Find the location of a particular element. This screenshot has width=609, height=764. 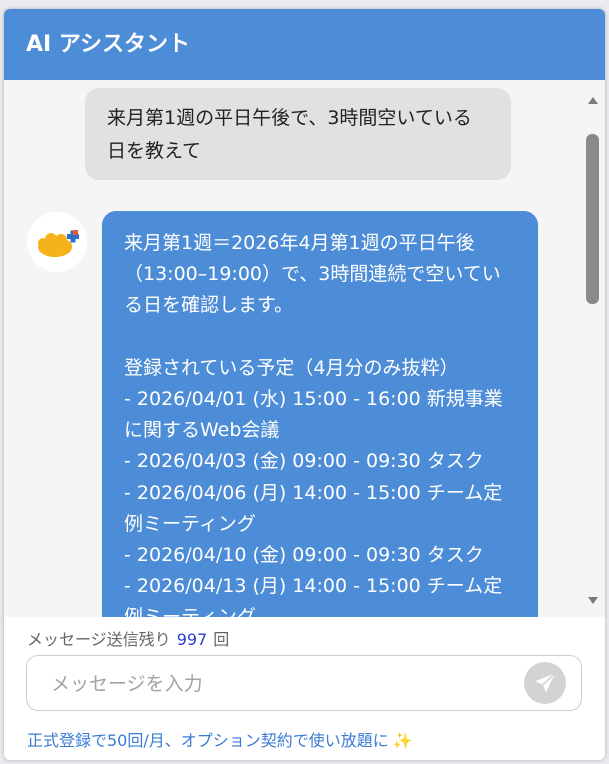

remaining-messages: メッセージ送信残り 997 回 is located at coordinates (128, 638).